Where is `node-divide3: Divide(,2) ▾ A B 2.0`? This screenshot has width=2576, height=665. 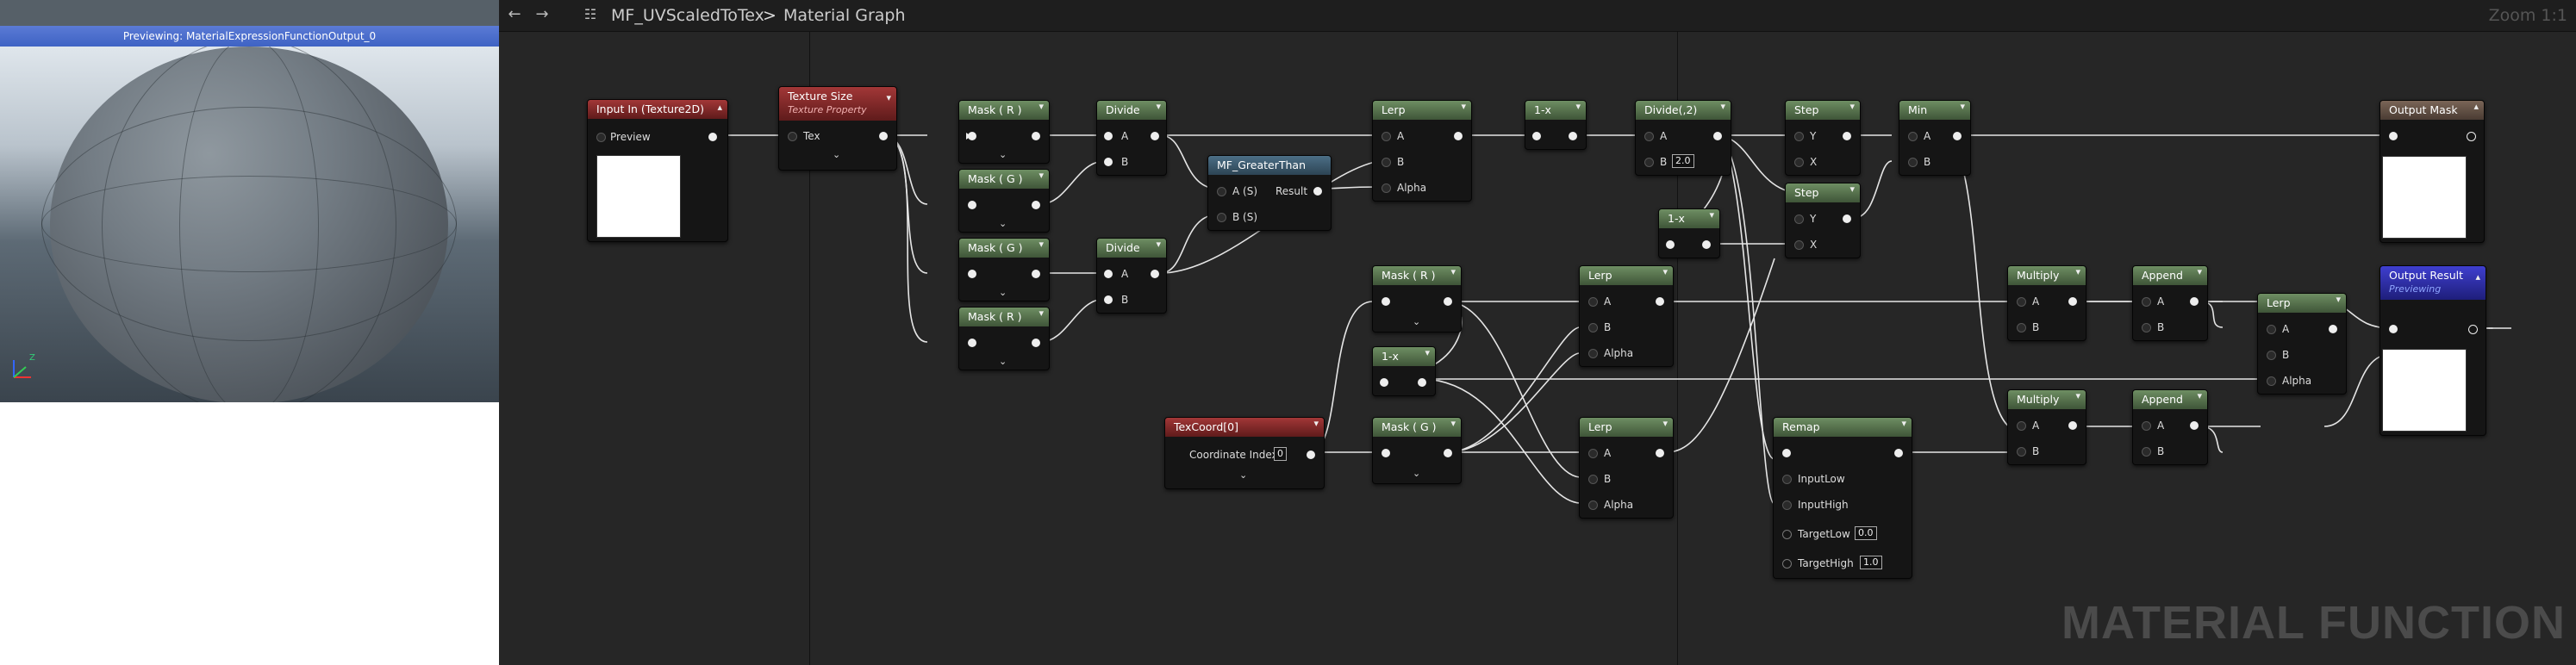
node-divide3: Divide(,2) ▾ A B 2.0 is located at coordinates (1683, 138).